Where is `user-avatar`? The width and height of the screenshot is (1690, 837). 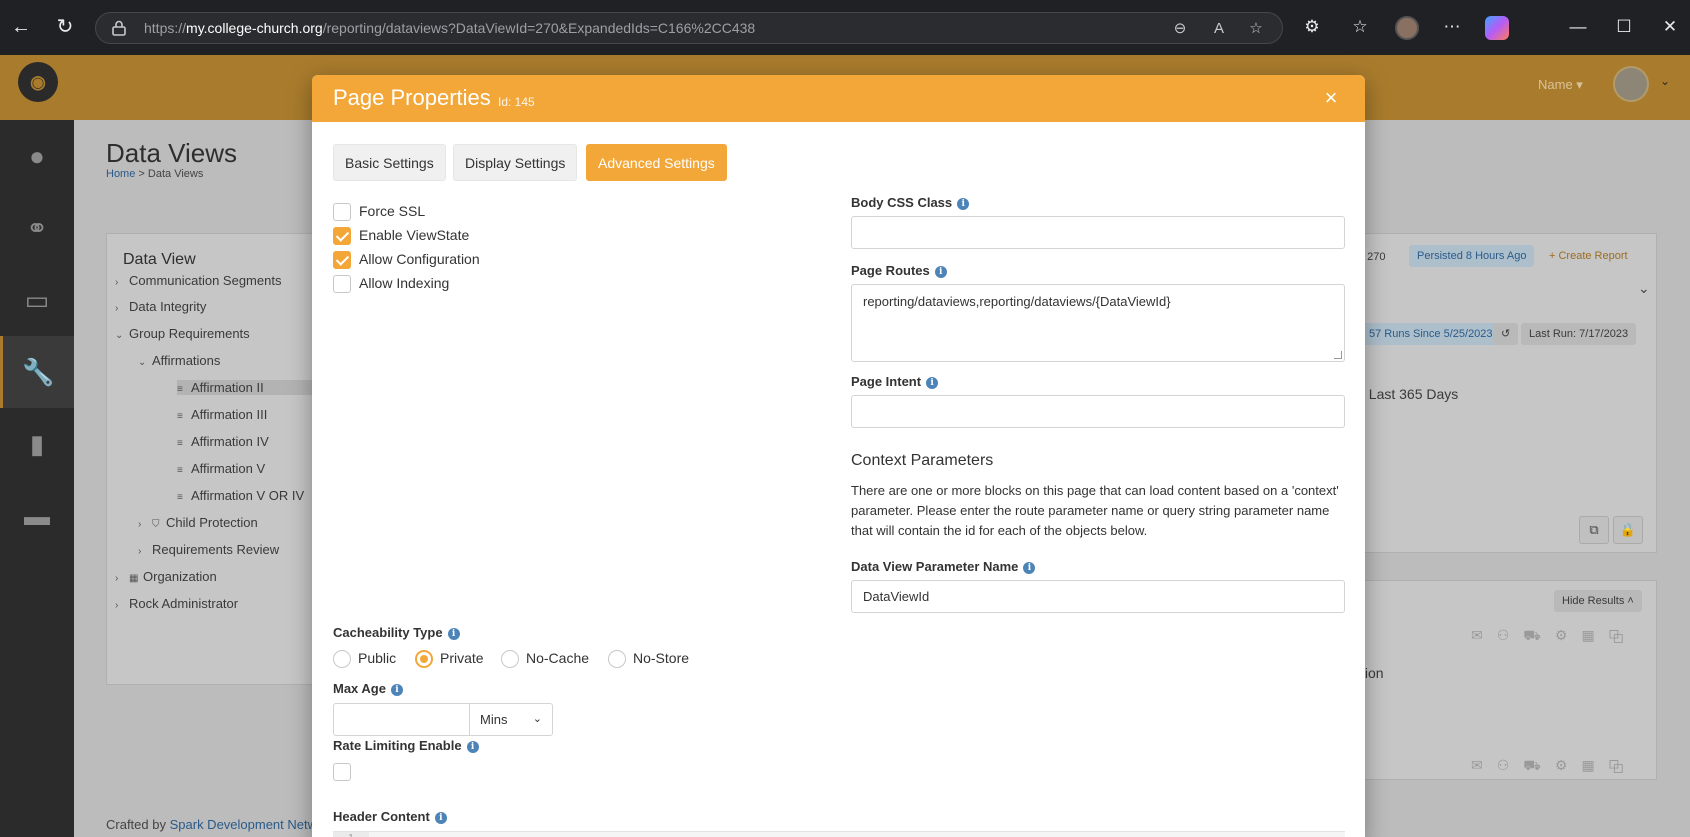
user-avatar is located at coordinates (1631, 84).